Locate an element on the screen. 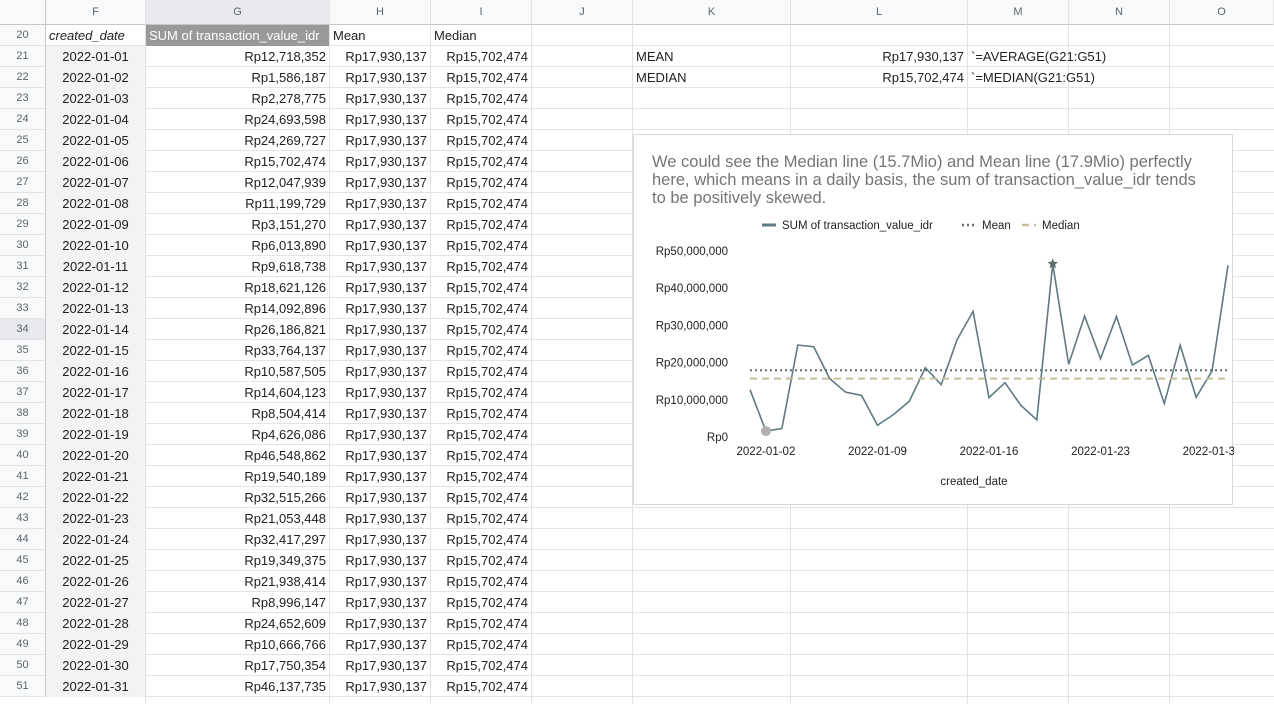  sum-cell: Rp4,626,086 is located at coordinates (237, 434).